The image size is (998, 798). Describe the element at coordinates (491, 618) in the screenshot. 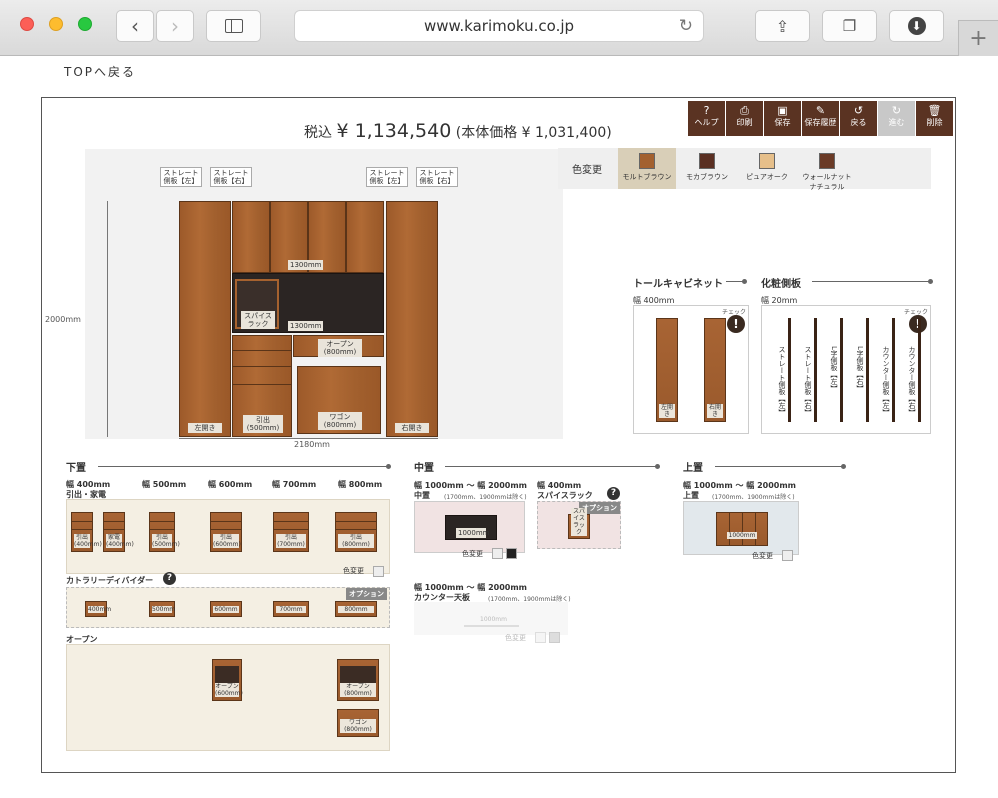

I see `counter-panel: 1000mm` at that location.